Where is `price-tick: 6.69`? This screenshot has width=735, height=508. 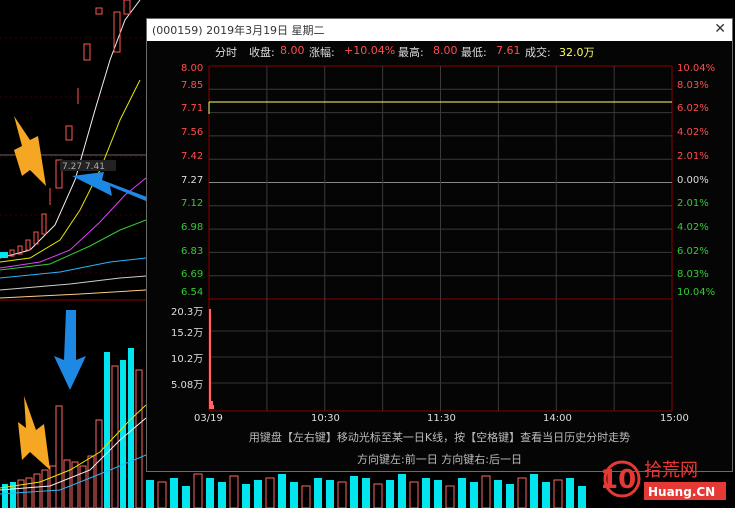 price-tick: 6.69 is located at coordinates (192, 274).